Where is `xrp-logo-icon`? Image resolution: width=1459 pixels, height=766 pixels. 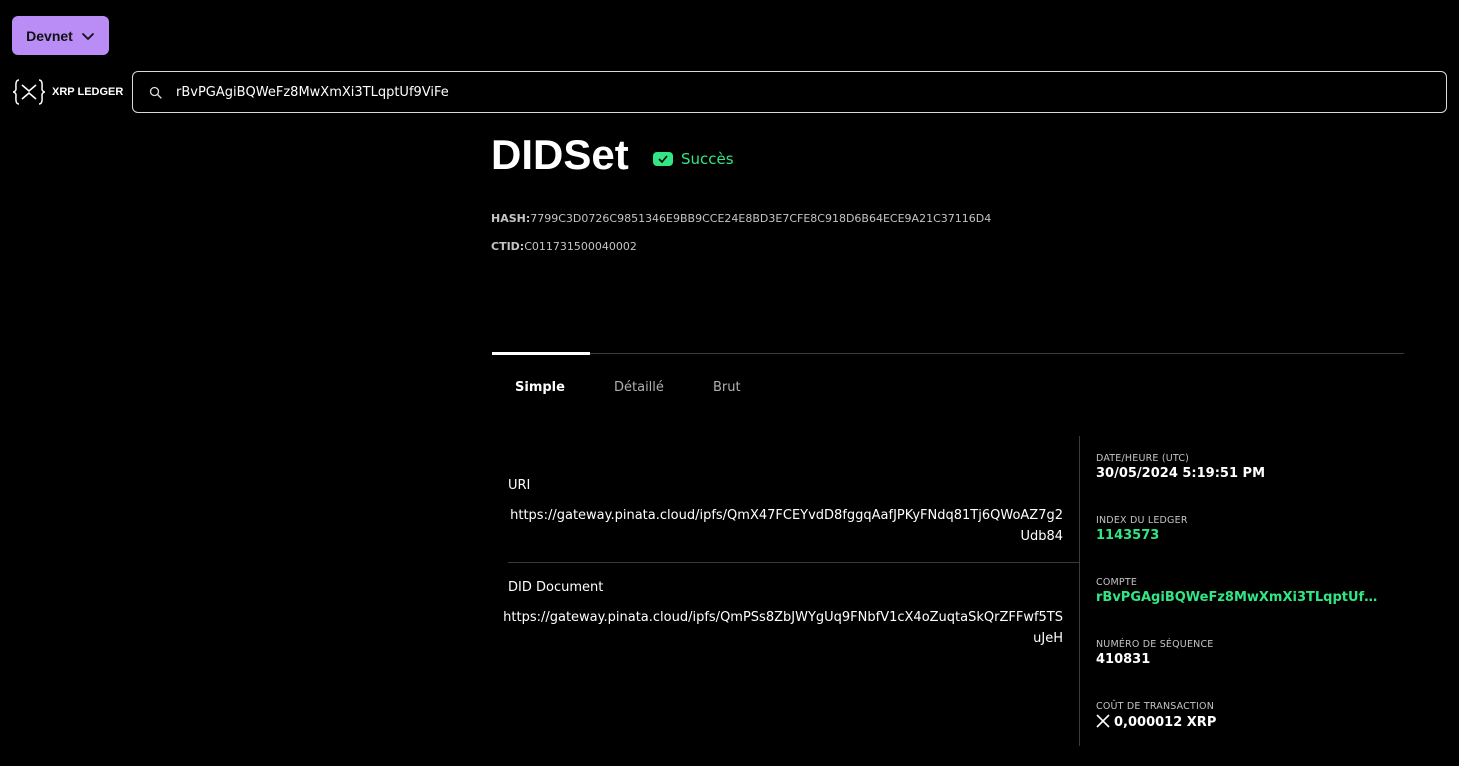
xrp-logo-icon is located at coordinates (29, 92).